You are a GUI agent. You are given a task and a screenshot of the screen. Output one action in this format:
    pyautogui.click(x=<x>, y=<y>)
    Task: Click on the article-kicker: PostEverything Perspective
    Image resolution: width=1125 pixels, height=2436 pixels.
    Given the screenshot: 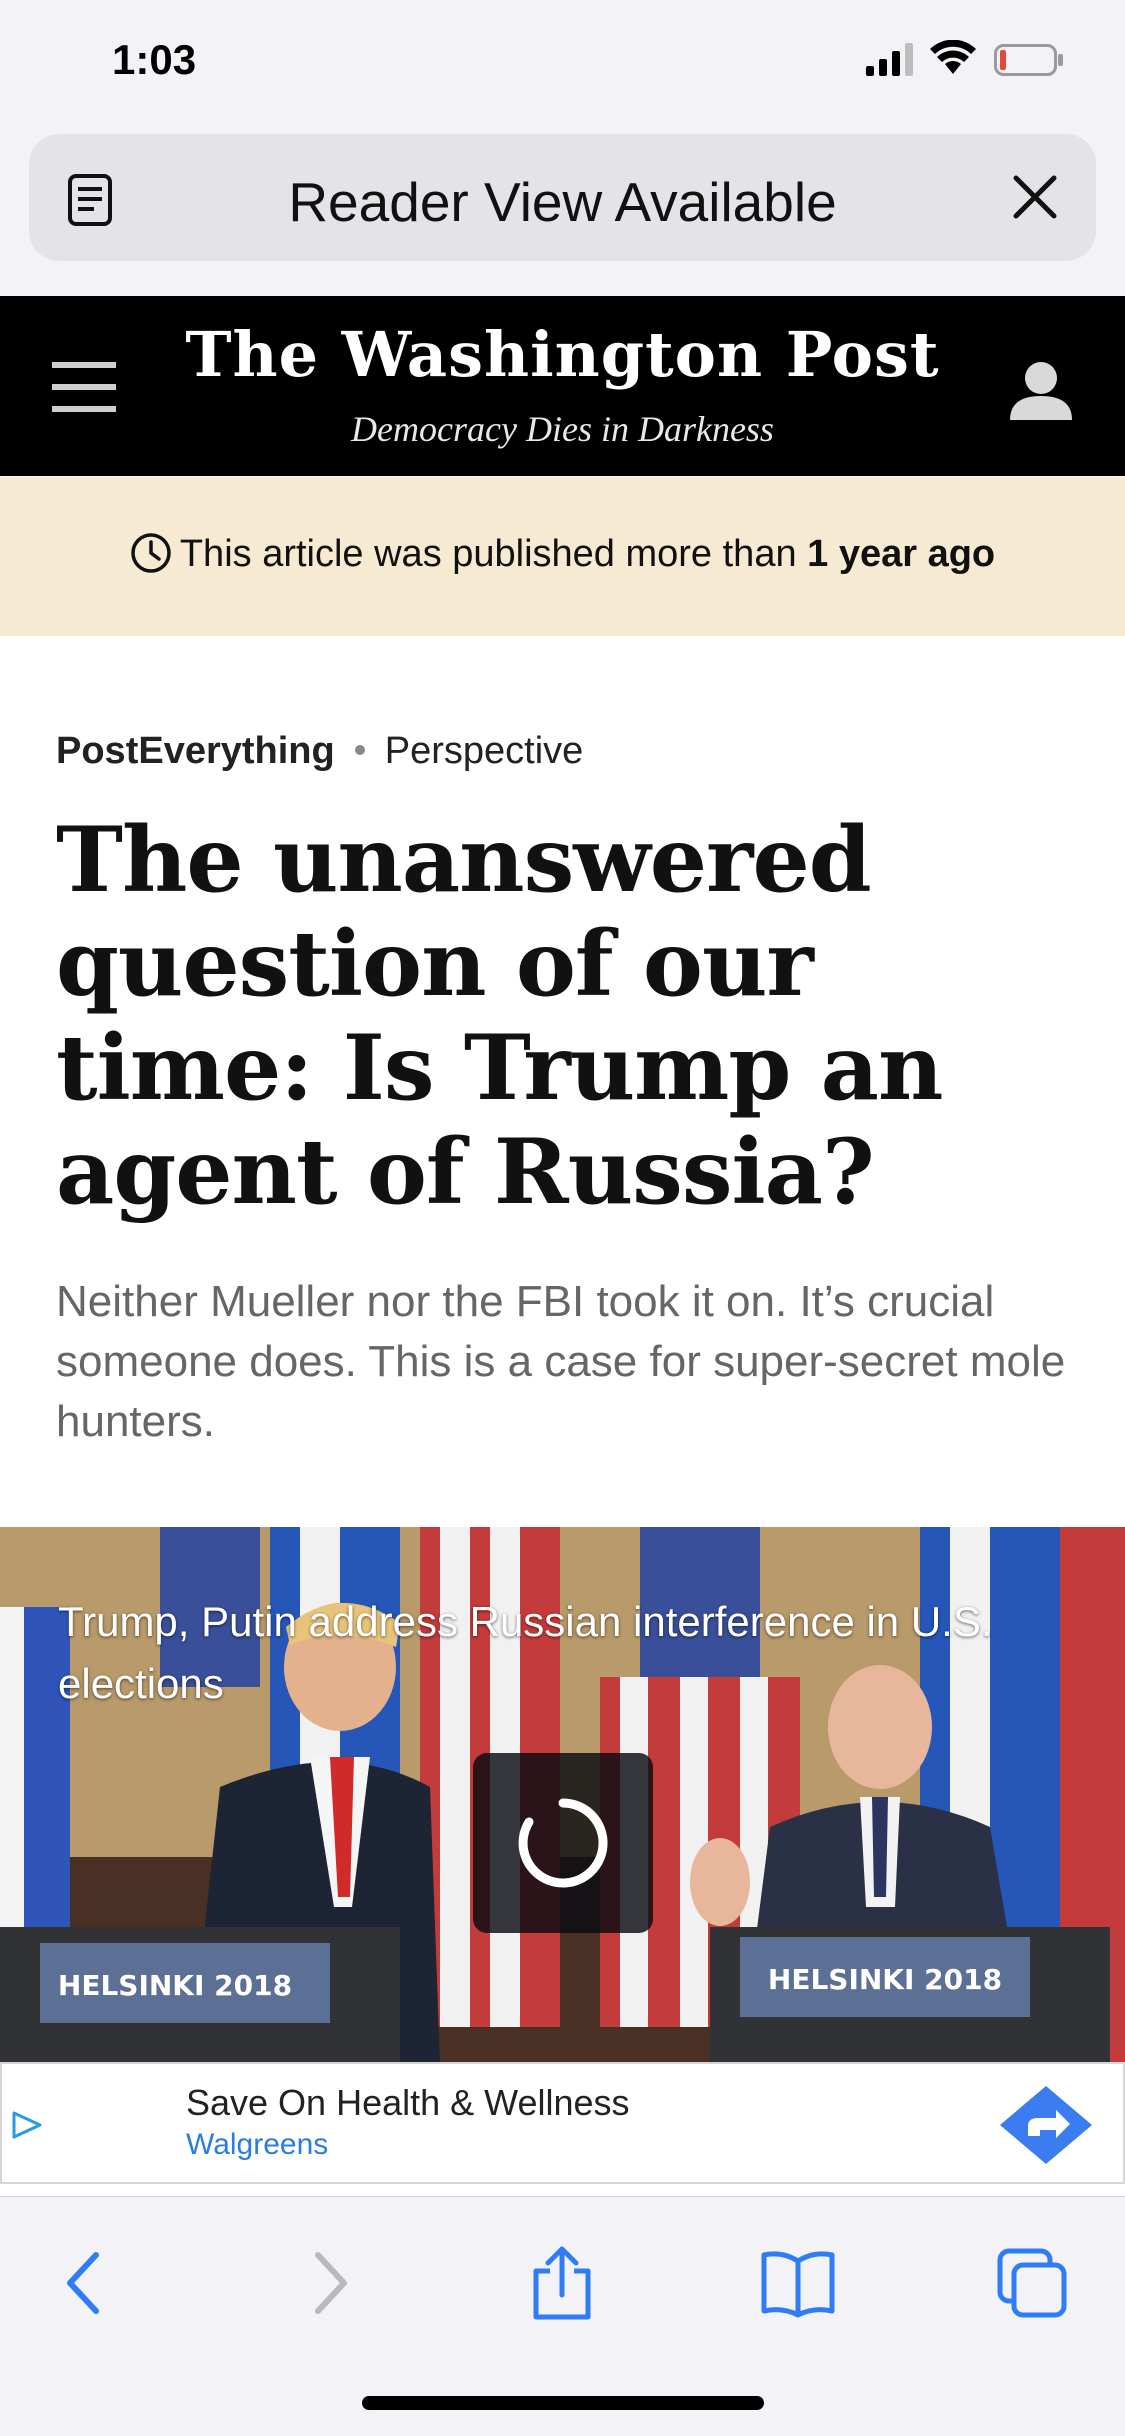 What is the action you would take?
    pyautogui.click(x=319, y=751)
    